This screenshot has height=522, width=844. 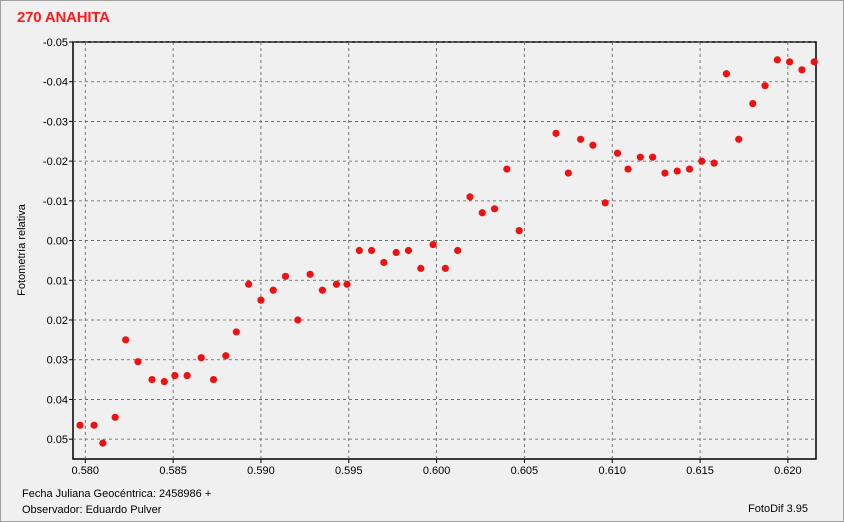 What do you see at coordinates (612, 471) in the screenshot?
I see `x-tick-label: 0.610` at bounding box center [612, 471].